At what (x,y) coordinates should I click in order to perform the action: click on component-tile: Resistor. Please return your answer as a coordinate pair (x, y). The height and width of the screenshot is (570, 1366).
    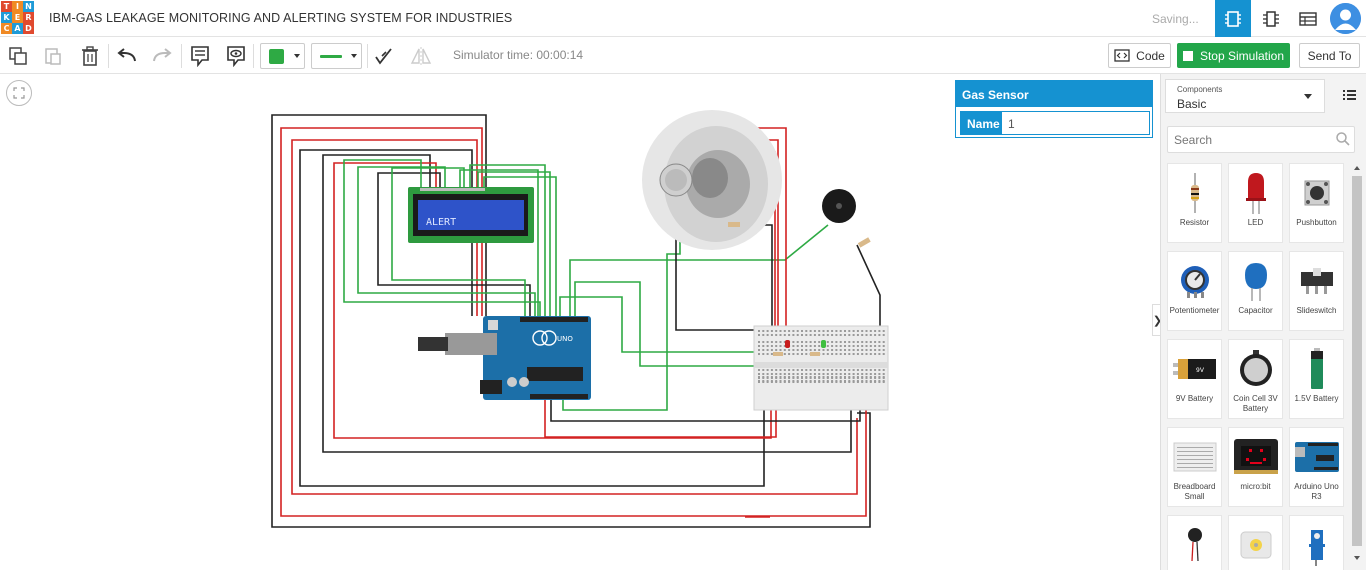
    Looking at the image, I should click on (1194, 203).